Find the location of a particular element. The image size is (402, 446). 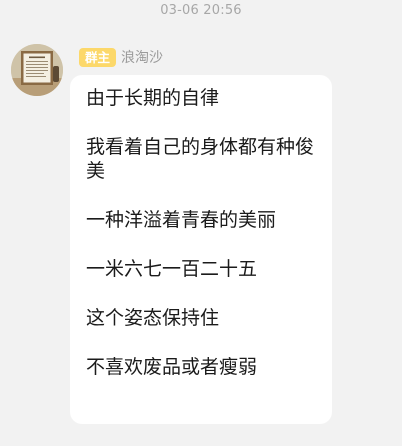

sender-avatar-icon is located at coordinates (37, 70).